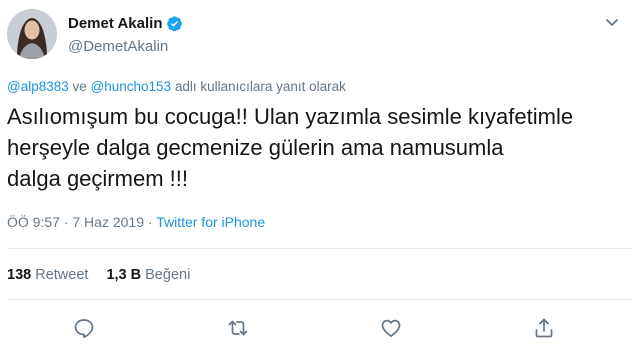 This screenshot has width=640, height=362. I want to click on mention-link: @huncho153, so click(131, 86).